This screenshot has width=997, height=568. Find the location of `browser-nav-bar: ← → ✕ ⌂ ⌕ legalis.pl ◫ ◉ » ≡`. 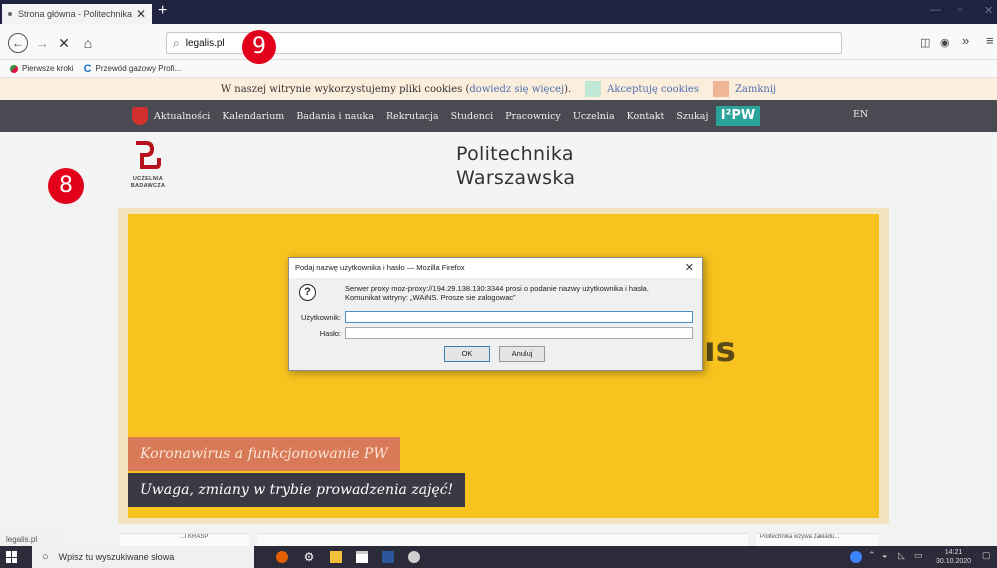

browser-nav-bar: ← → ✕ ⌂ ⌕ legalis.pl ◫ ◉ » ≡ is located at coordinates (498, 42).